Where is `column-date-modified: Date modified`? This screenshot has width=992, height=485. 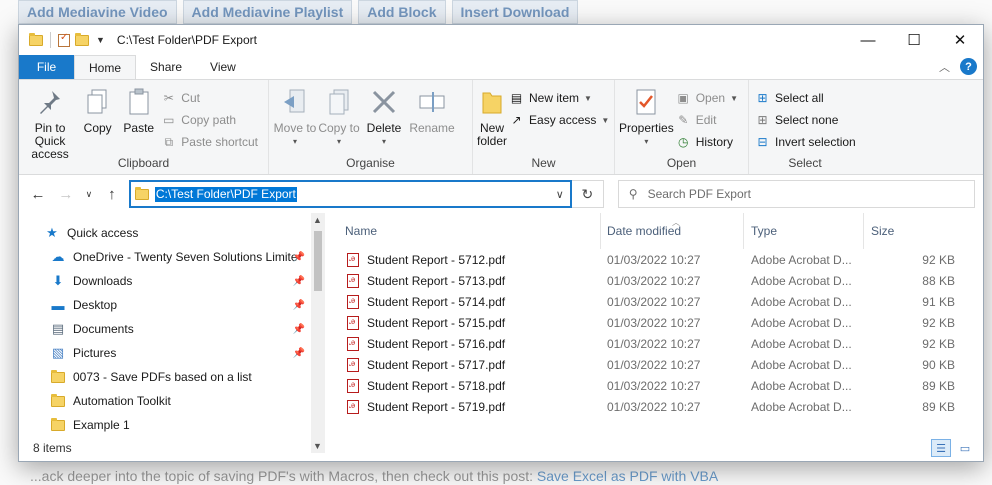 column-date-modified: Date modified is located at coordinates (644, 231).